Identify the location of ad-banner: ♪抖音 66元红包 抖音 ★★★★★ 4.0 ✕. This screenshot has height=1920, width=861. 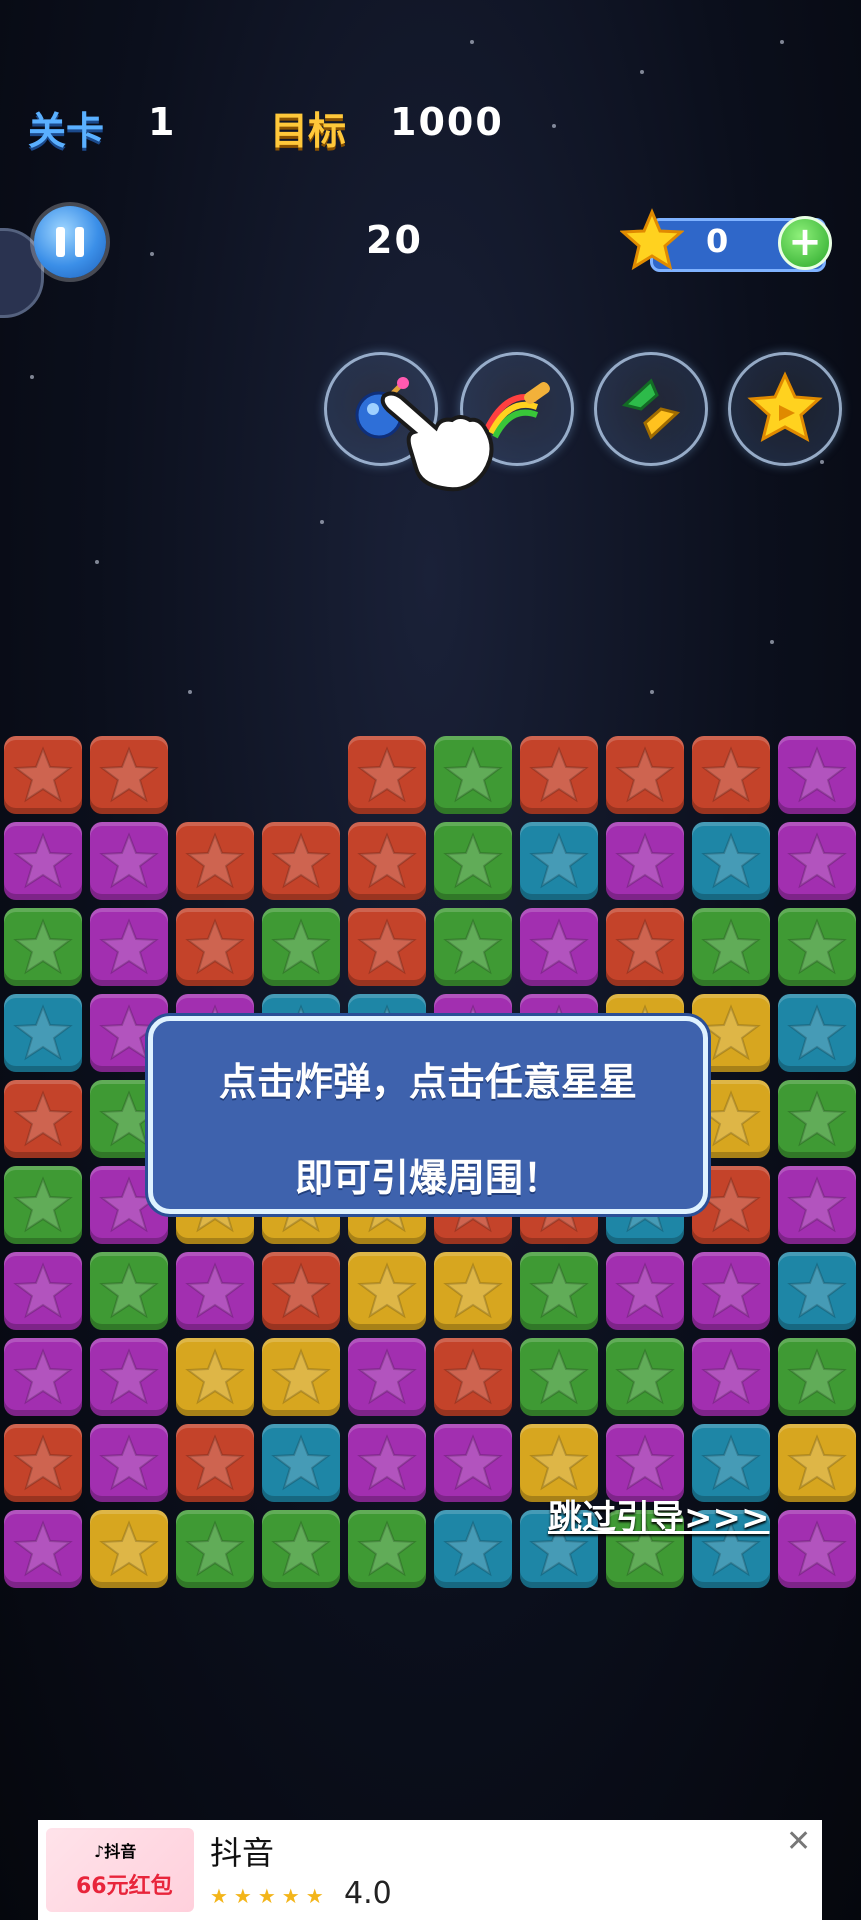
(430, 1870).